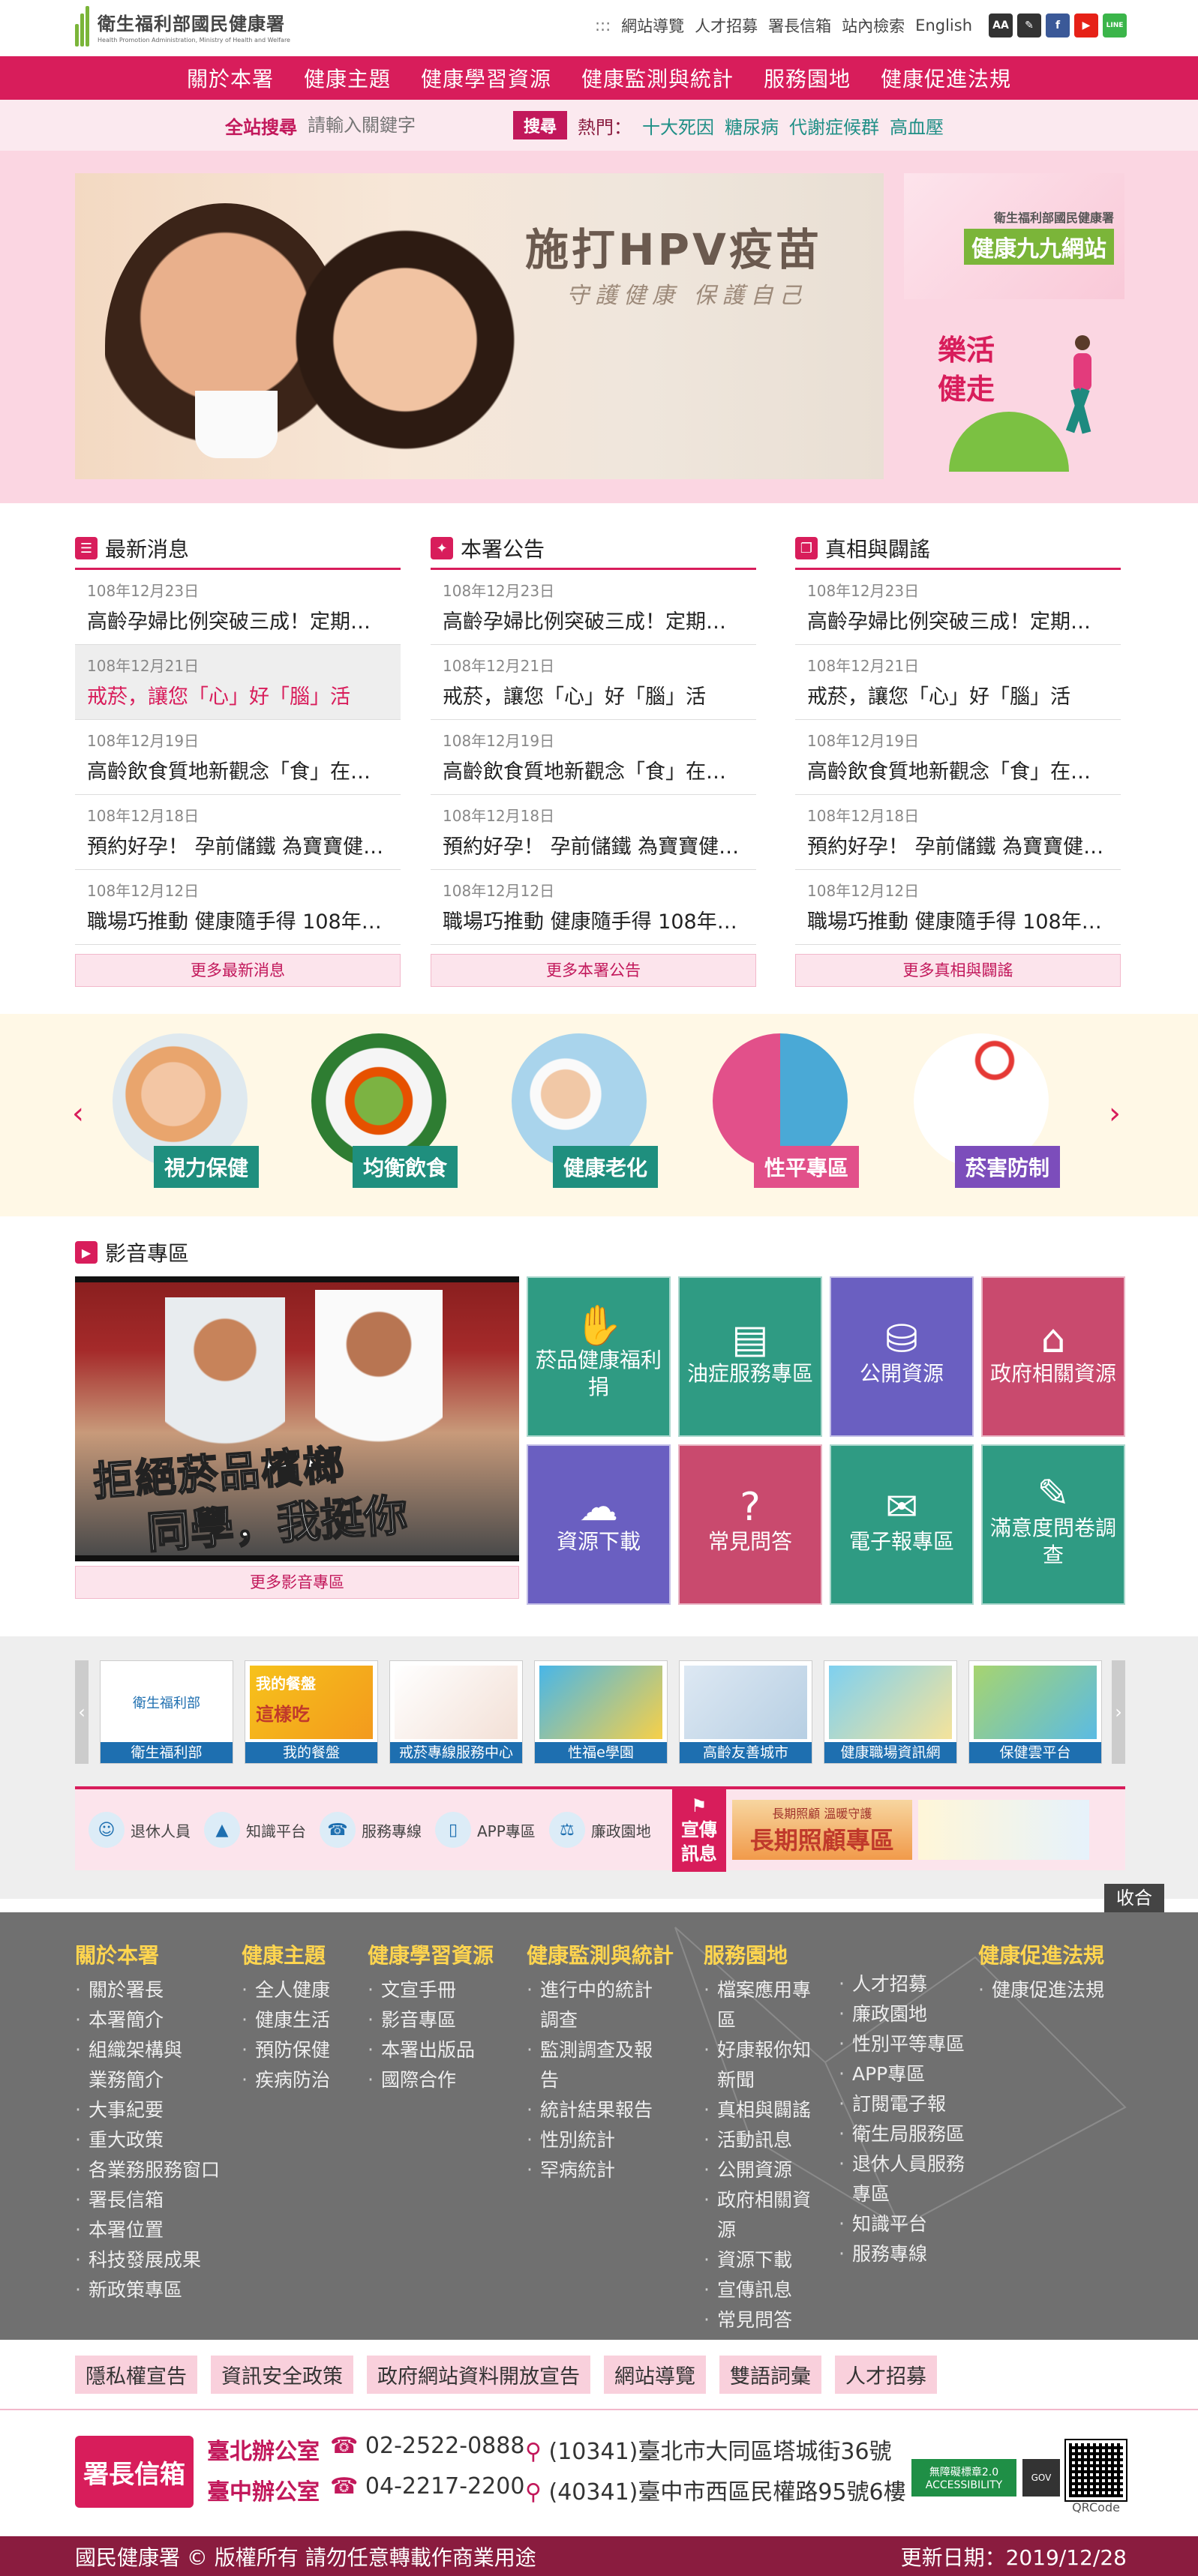 The height and width of the screenshot is (2576, 1198). I want to click on footer-heading: 健康促進法規, so click(1048, 1954).